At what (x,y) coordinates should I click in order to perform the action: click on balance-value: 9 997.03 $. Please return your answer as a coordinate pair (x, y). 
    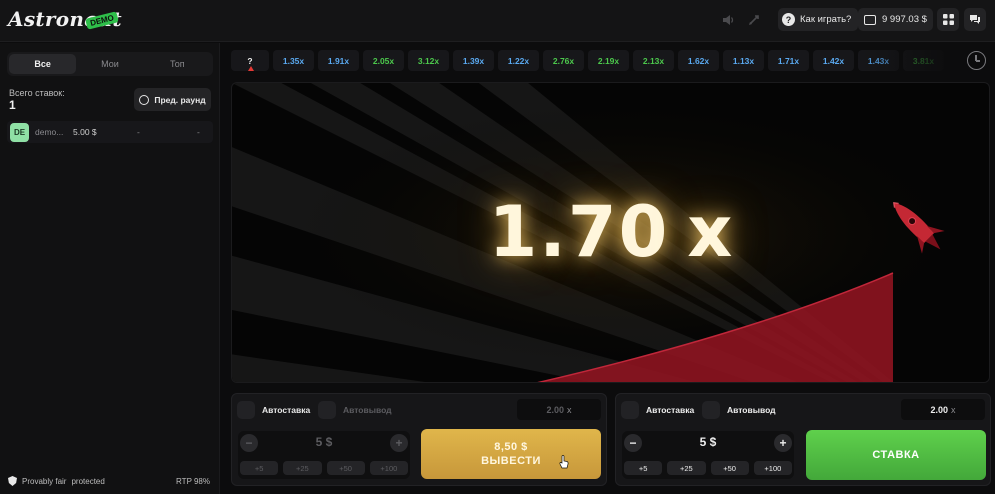
    Looking at the image, I should click on (904, 19).